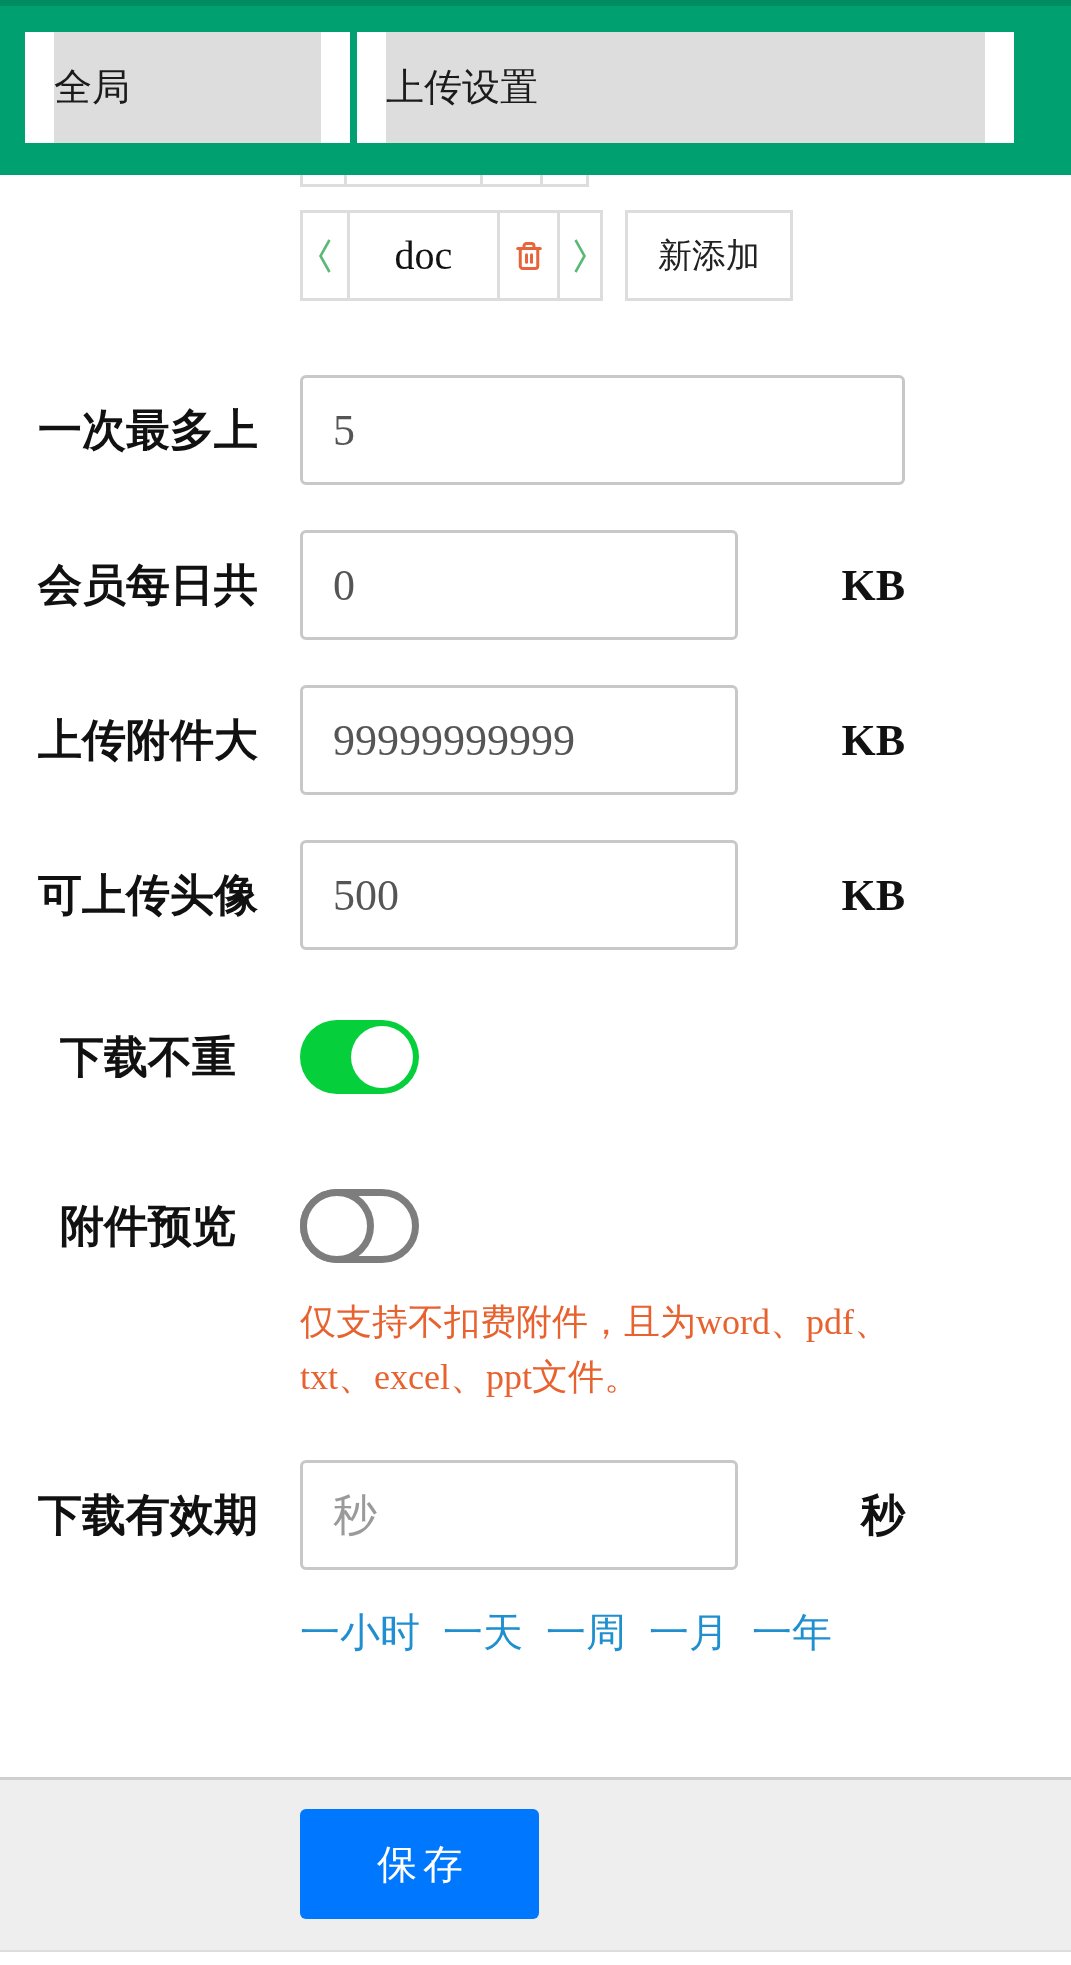 The height and width of the screenshot is (1965, 1071). Describe the element at coordinates (147, 1225) in the screenshot. I see `field-label: 附件预览` at that location.